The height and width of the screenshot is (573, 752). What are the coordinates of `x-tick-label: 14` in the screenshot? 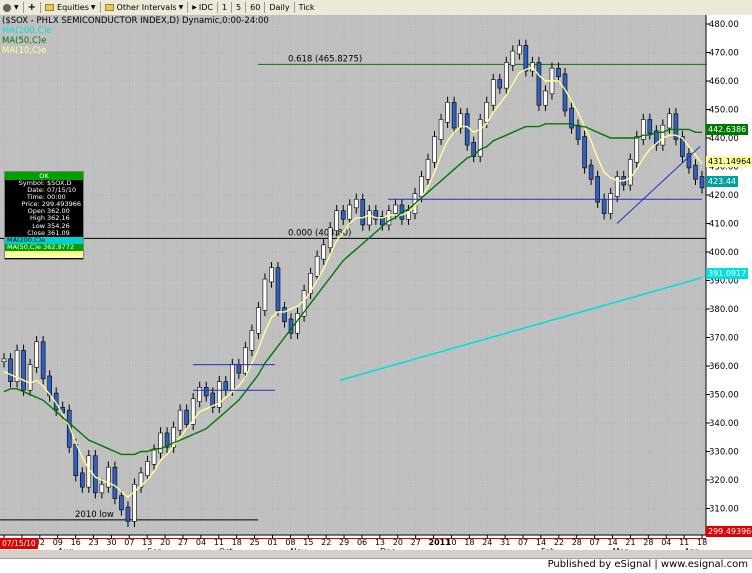 It's located at (613, 542).